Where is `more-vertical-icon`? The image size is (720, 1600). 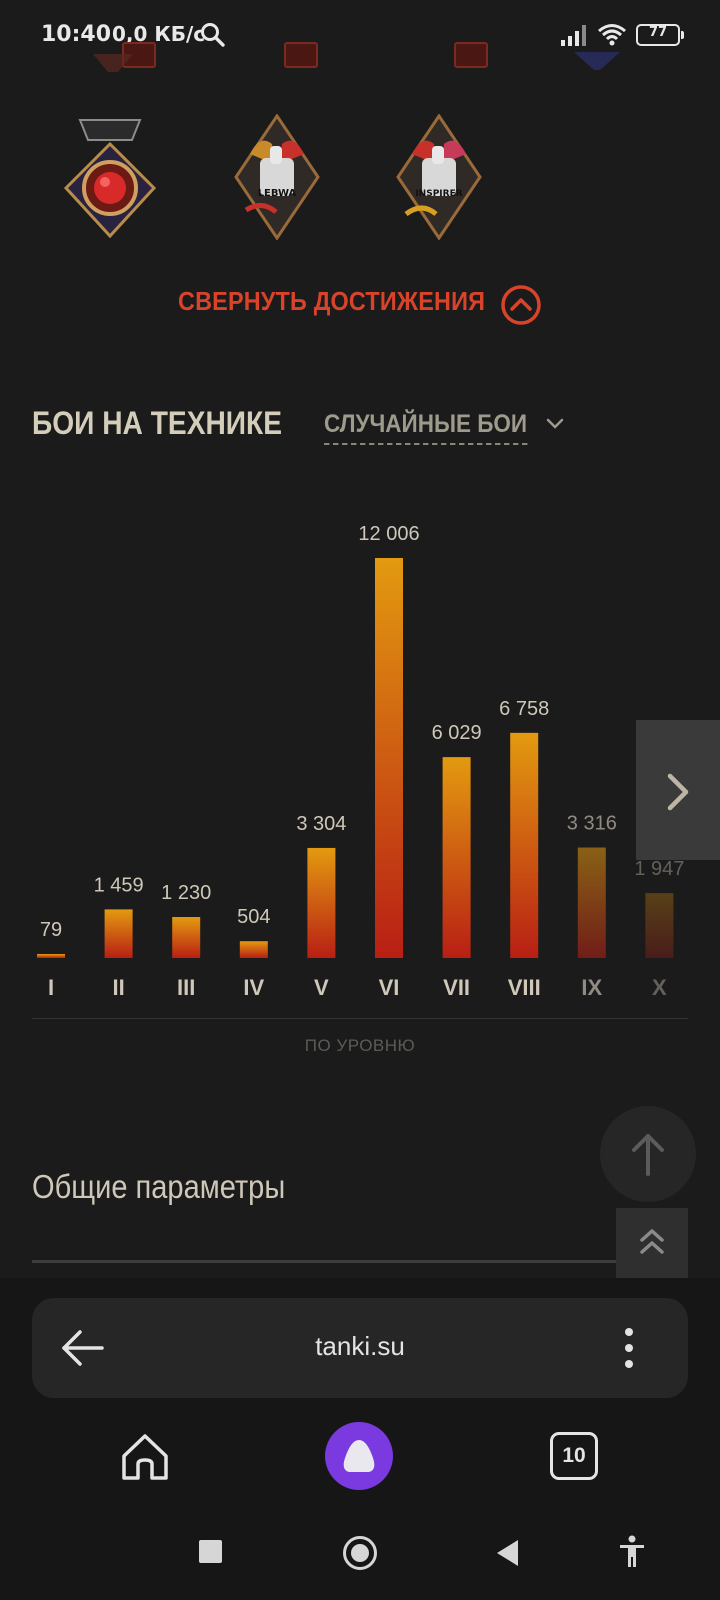 more-vertical-icon is located at coordinates (629, 1348).